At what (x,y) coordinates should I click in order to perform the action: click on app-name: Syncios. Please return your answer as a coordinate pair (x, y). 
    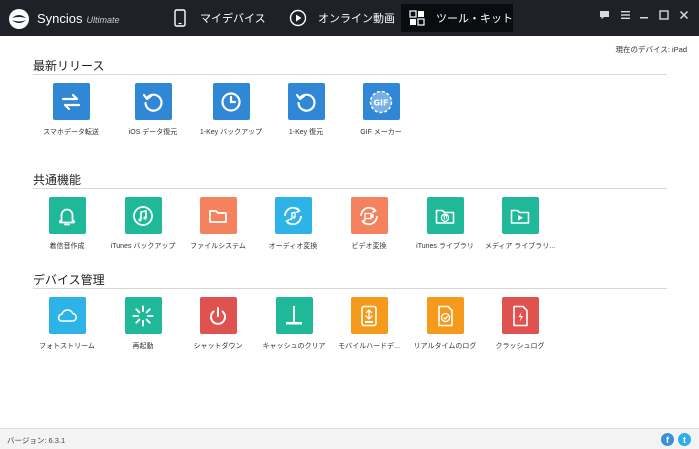
    Looking at the image, I should click on (60, 18).